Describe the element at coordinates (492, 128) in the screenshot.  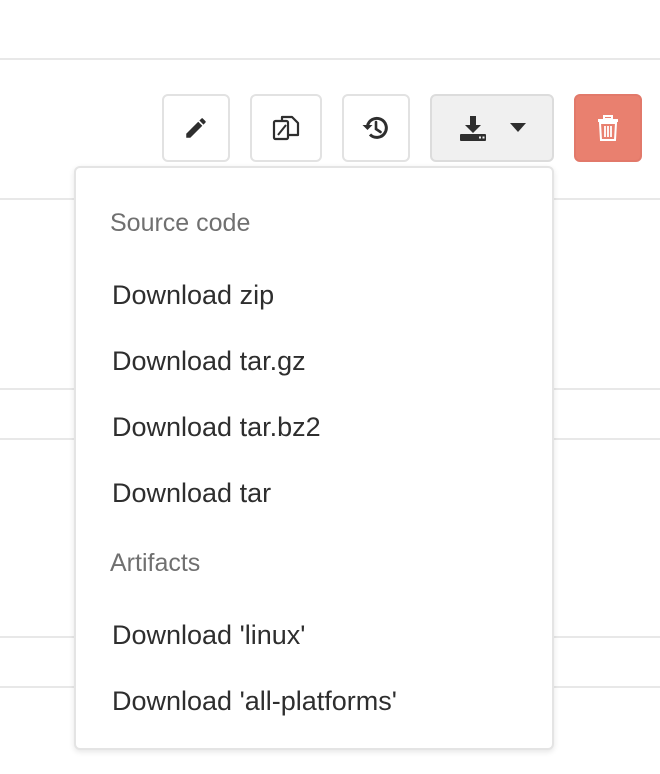
I see `download-dropdown-button` at that location.